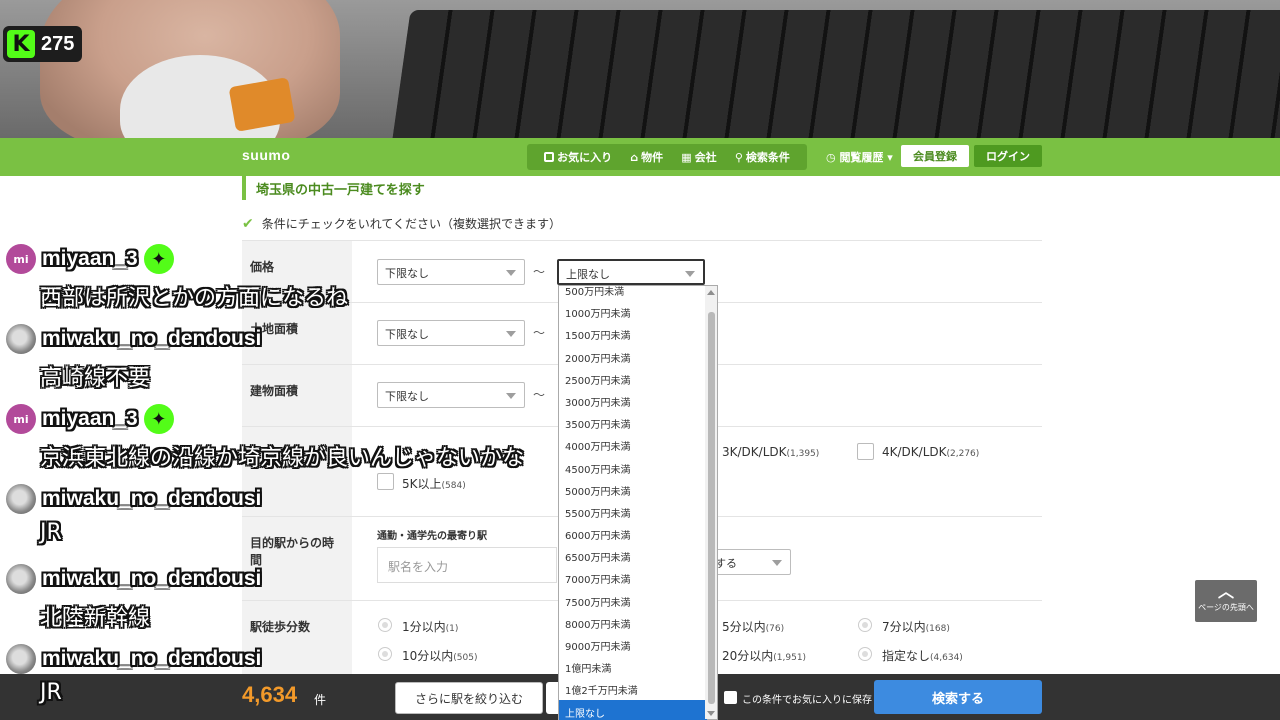  I want to click on station-name-input: 駅名を入力, so click(467, 565).